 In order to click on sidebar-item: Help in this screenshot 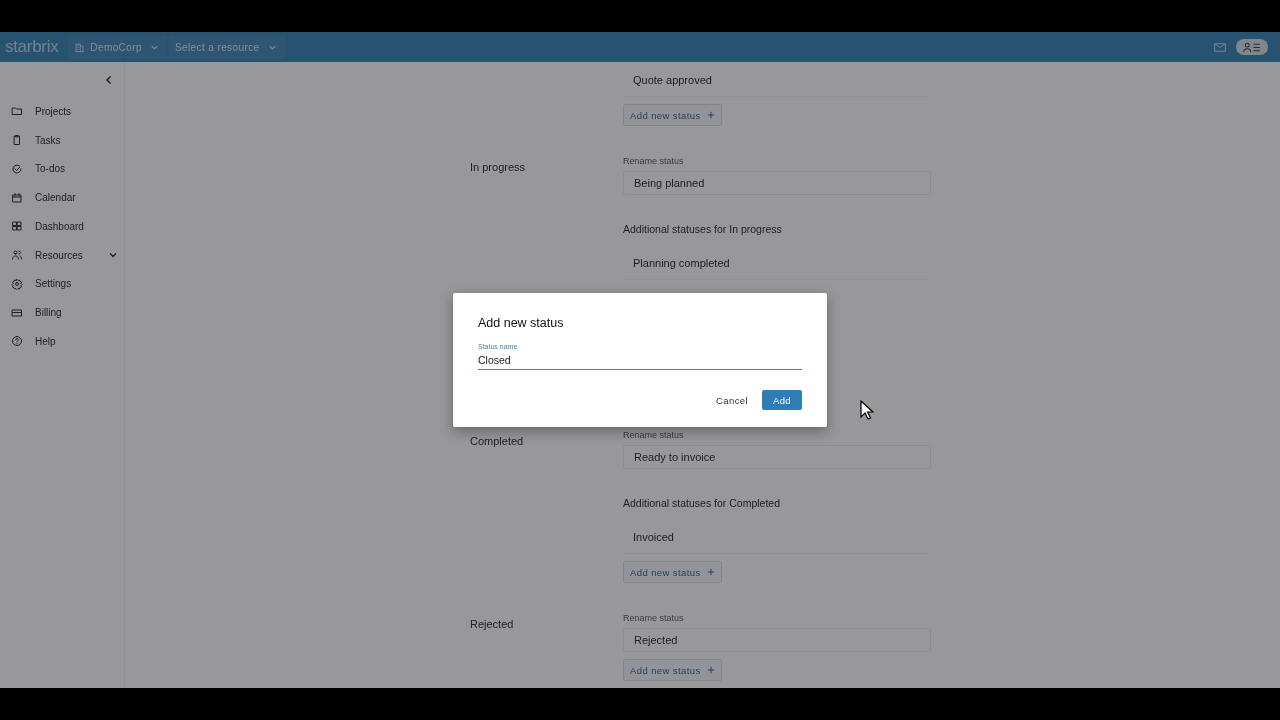, I will do `click(62, 341)`.